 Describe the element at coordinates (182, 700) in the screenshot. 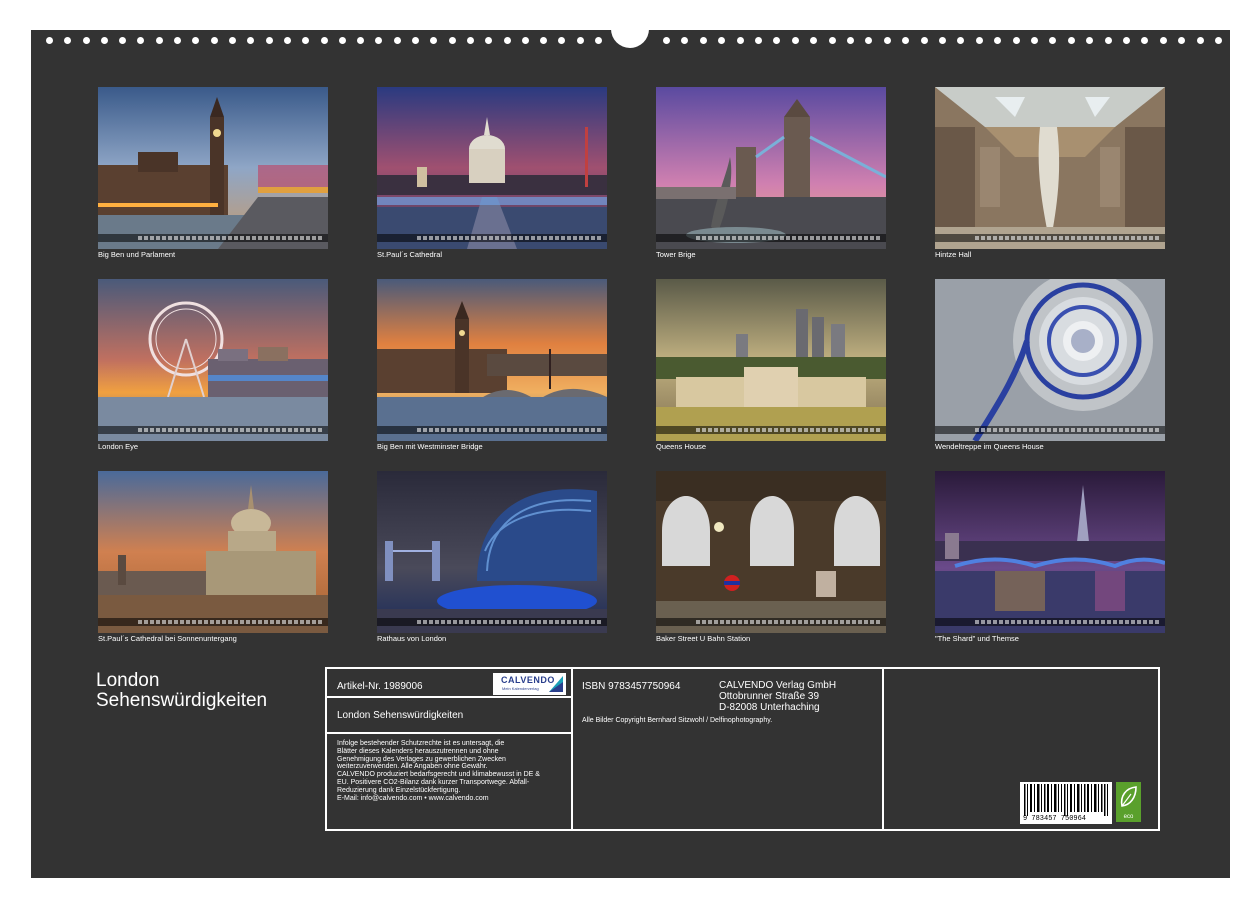

I see `calendar-title-line2: Sehenswürdigkeiten` at that location.